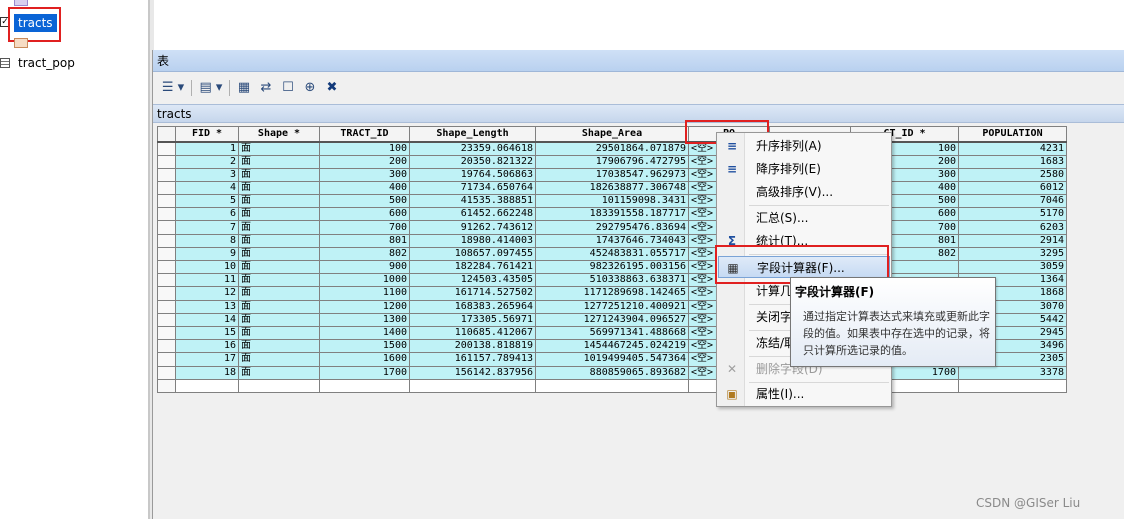  What do you see at coordinates (472, 372) in the screenshot?
I see `table-cell: 156142.837956` at bounding box center [472, 372].